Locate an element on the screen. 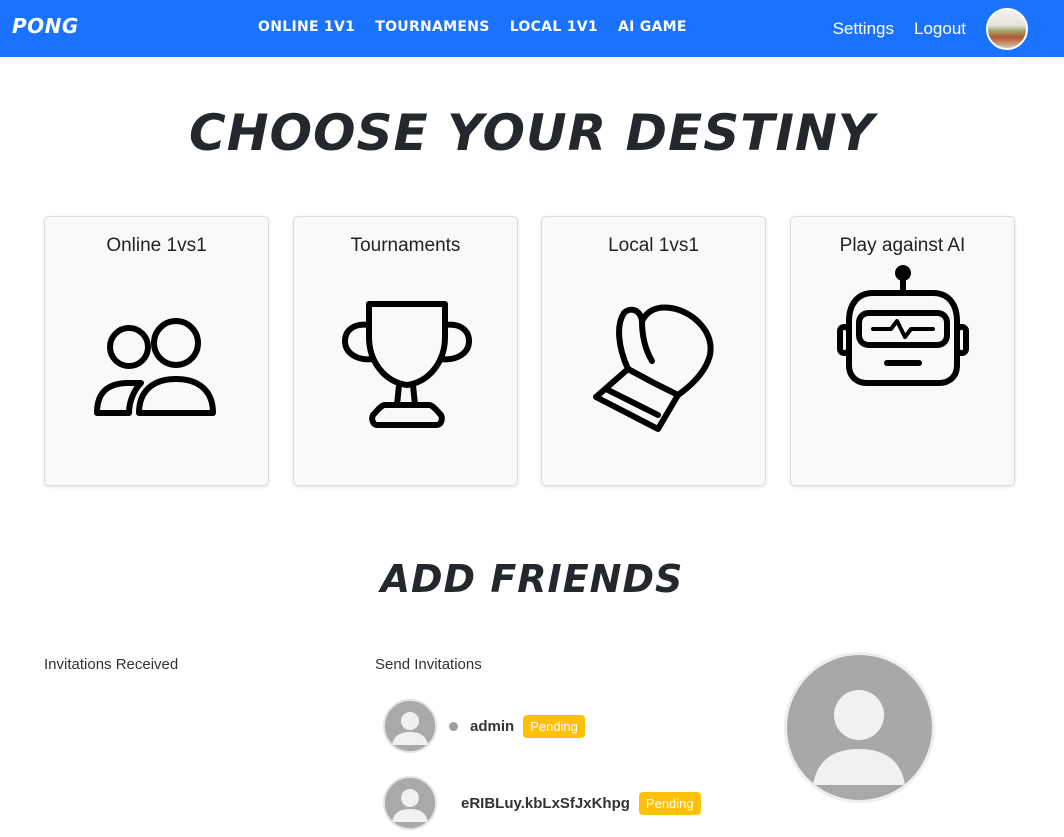 This screenshot has width=1064, height=837. card-tournaments: Tournaments is located at coordinates (405, 351).